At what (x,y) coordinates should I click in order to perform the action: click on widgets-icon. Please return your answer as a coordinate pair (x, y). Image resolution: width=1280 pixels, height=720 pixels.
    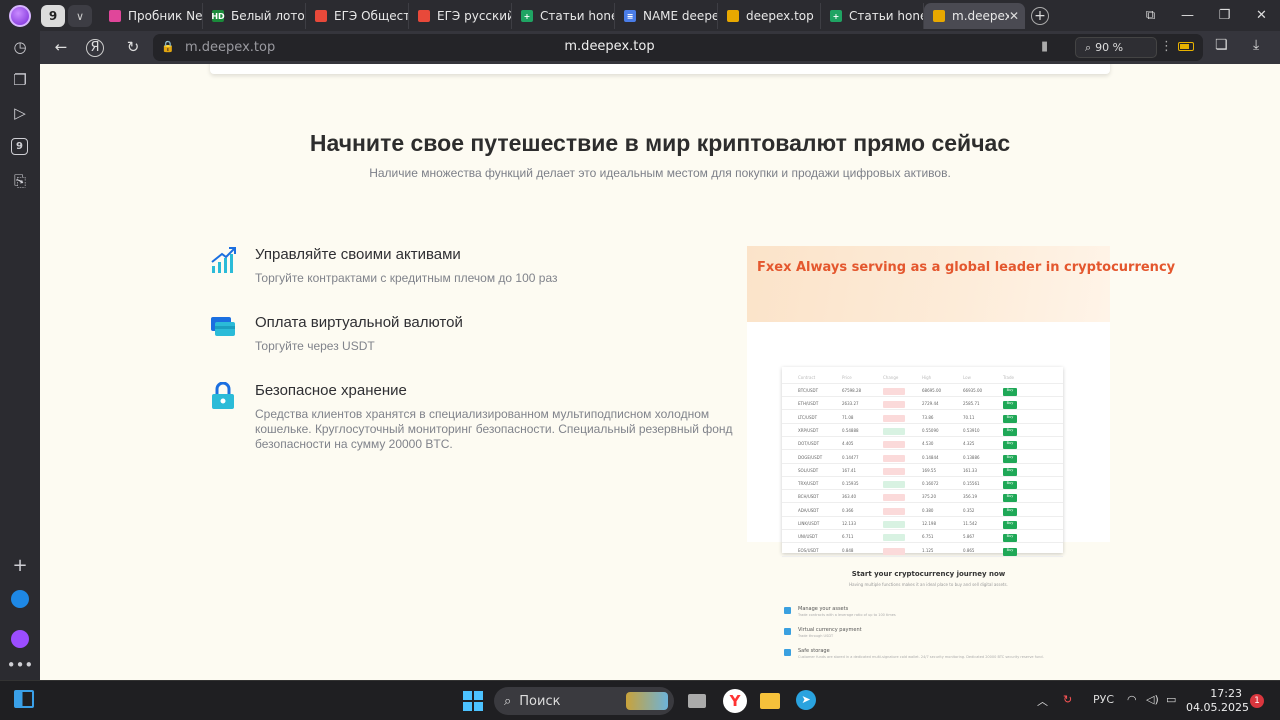
    Looking at the image, I should click on (25, 701).